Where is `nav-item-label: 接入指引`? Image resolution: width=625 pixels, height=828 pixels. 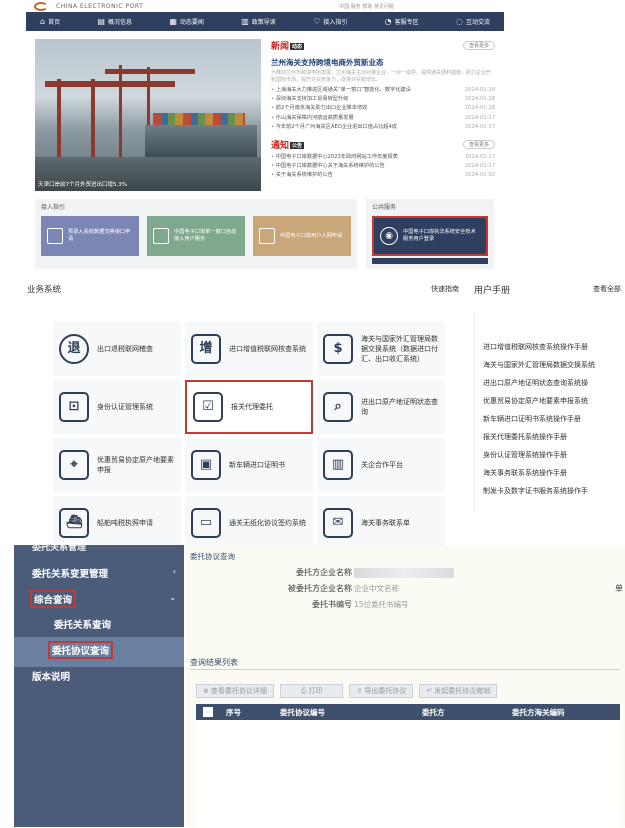
nav-item-label: 接入指引 is located at coordinates (335, 22).